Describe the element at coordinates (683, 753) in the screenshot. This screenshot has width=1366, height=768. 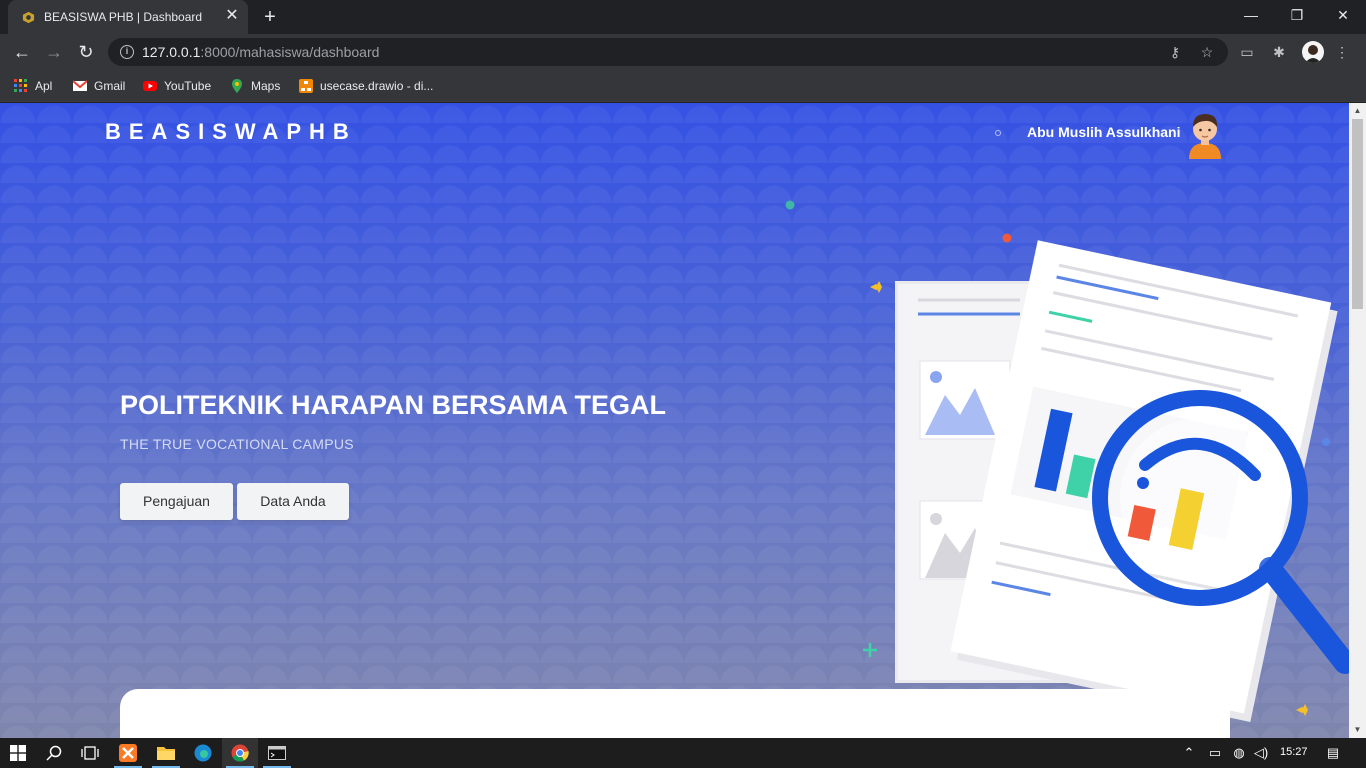
I see `windows-taskbar: ⌃ ▭ ◍ ◁) 15:27 ▤` at that location.